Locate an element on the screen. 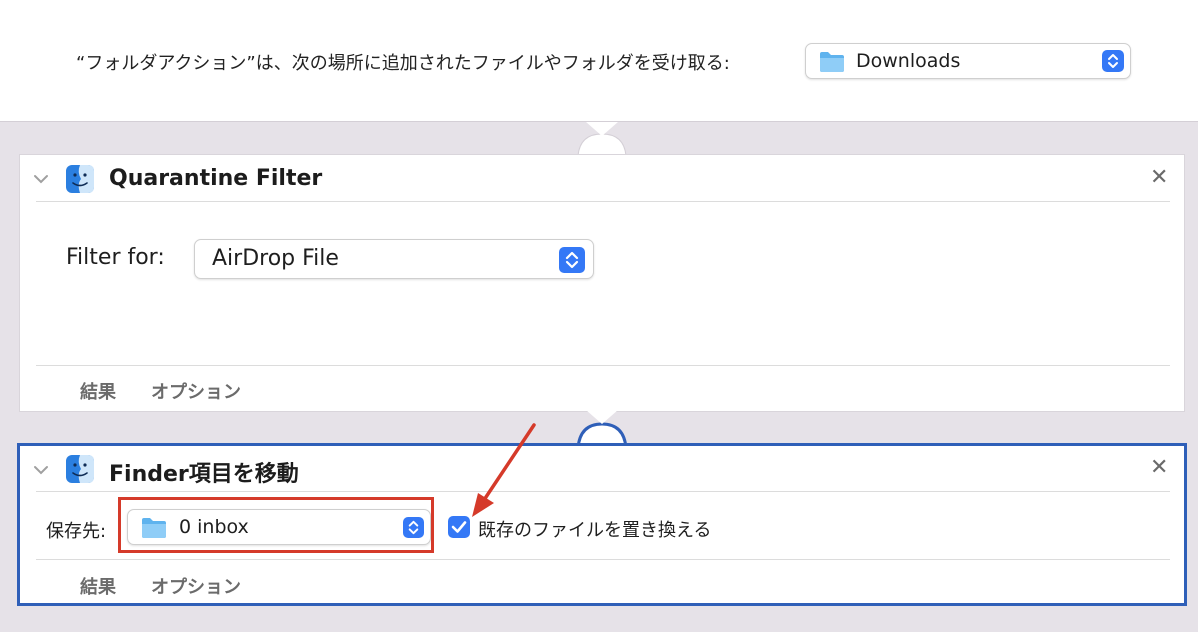  destination-label: 保存先: is located at coordinates (76, 531).